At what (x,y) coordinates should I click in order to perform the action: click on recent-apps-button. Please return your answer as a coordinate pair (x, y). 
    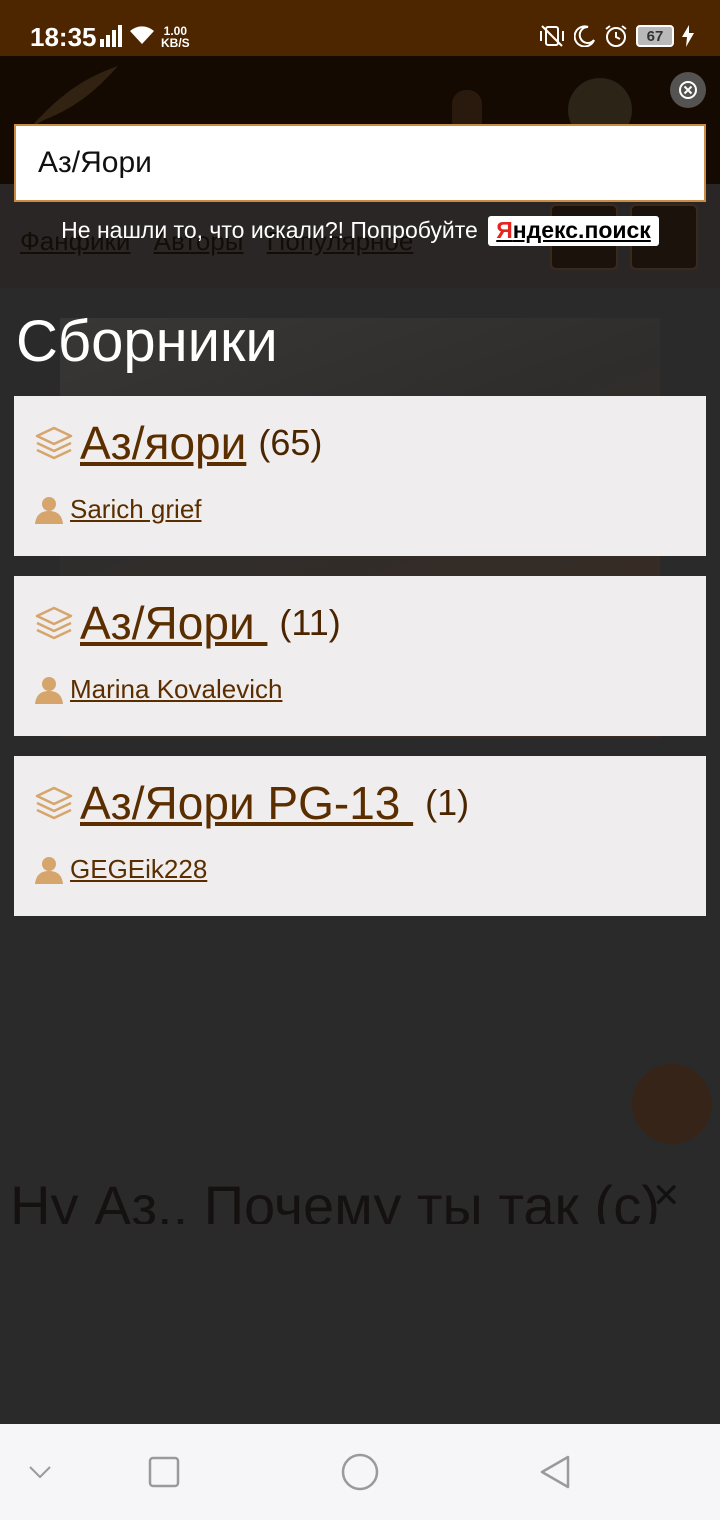
    Looking at the image, I should click on (164, 1472).